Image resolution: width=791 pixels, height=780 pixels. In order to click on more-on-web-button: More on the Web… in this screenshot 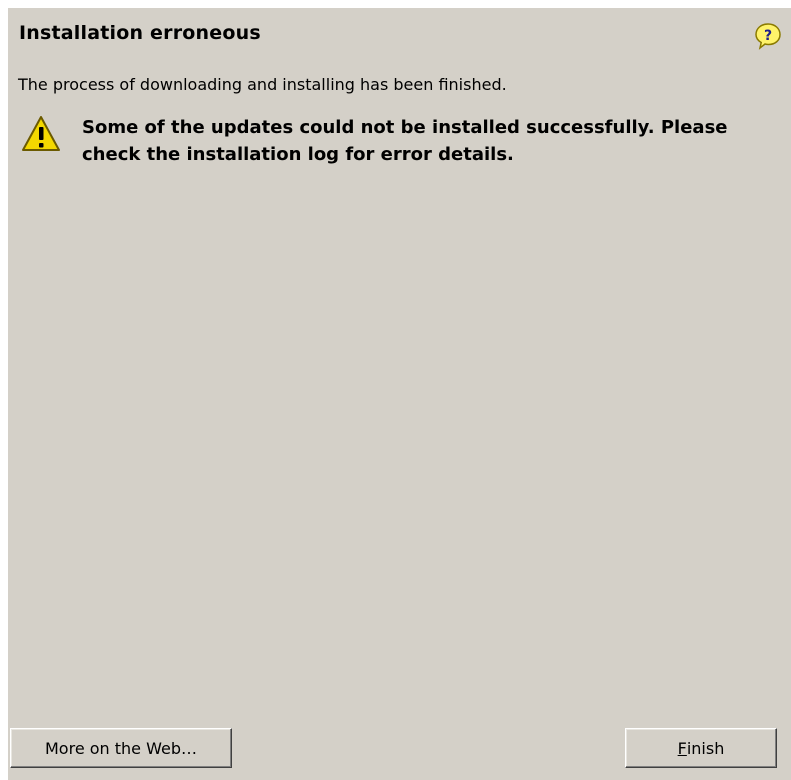, I will do `click(121, 748)`.